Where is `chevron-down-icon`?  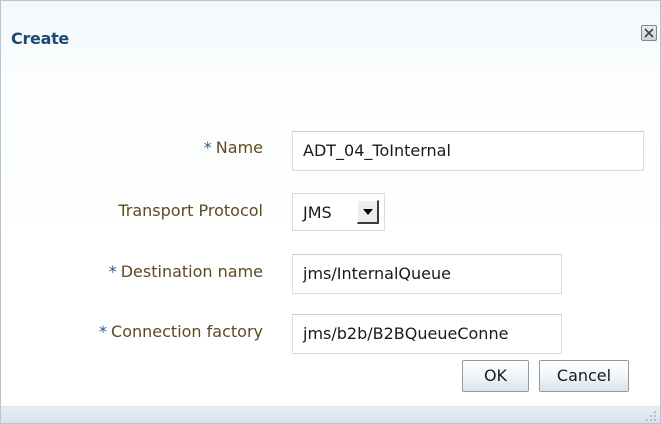
chevron-down-icon is located at coordinates (368, 212).